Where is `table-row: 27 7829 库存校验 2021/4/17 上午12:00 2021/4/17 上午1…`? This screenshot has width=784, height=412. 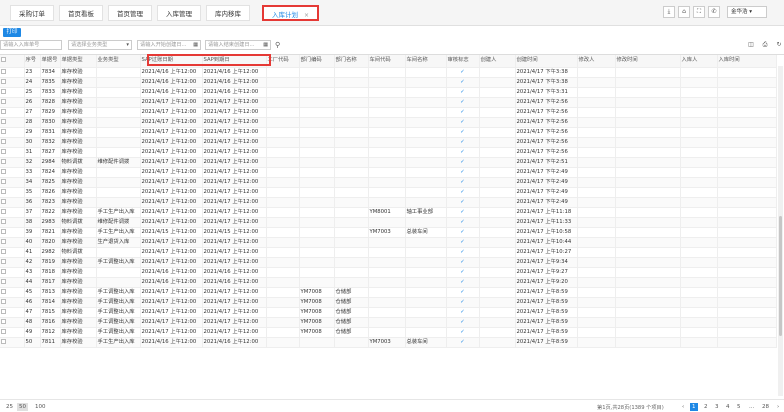
table-row: 27 7829 库存校验 2021/4/17 上午12:00 2021/4/17 上午1… is located at coordinates (388, 112).